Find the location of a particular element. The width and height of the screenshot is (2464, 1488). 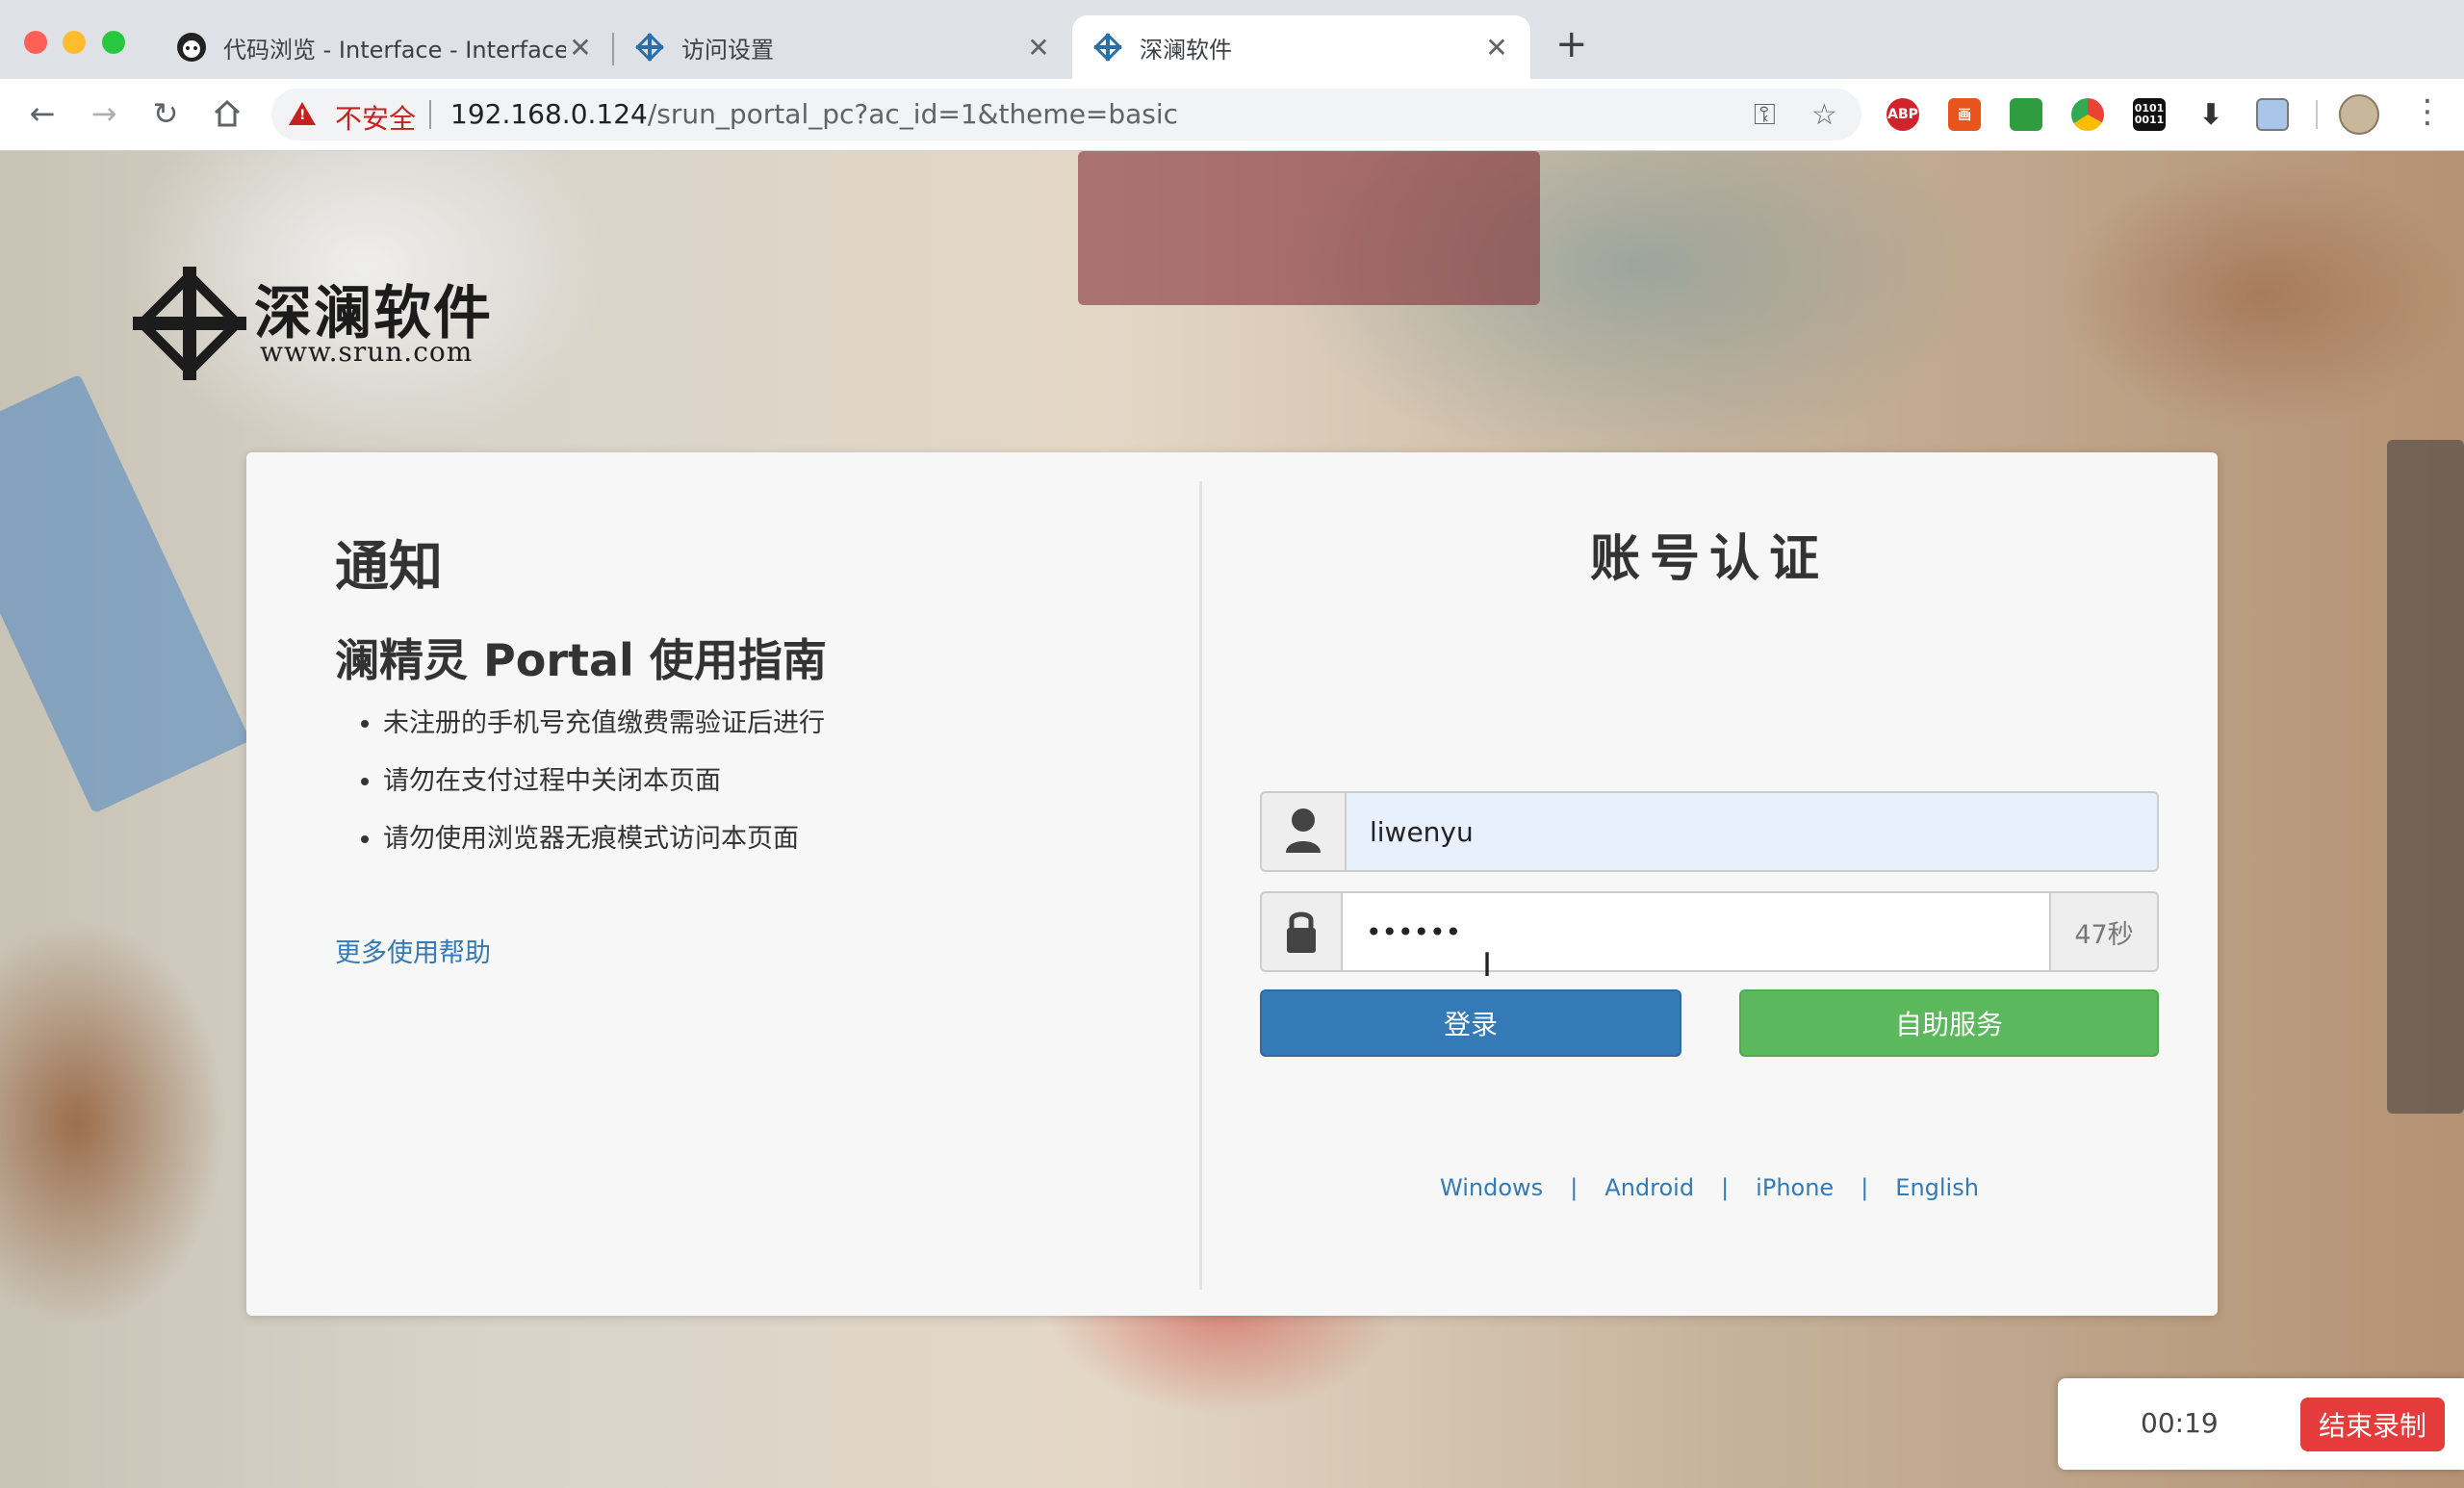

more-help-link: 更多使用帮助 is located at coordinates (413, 951).